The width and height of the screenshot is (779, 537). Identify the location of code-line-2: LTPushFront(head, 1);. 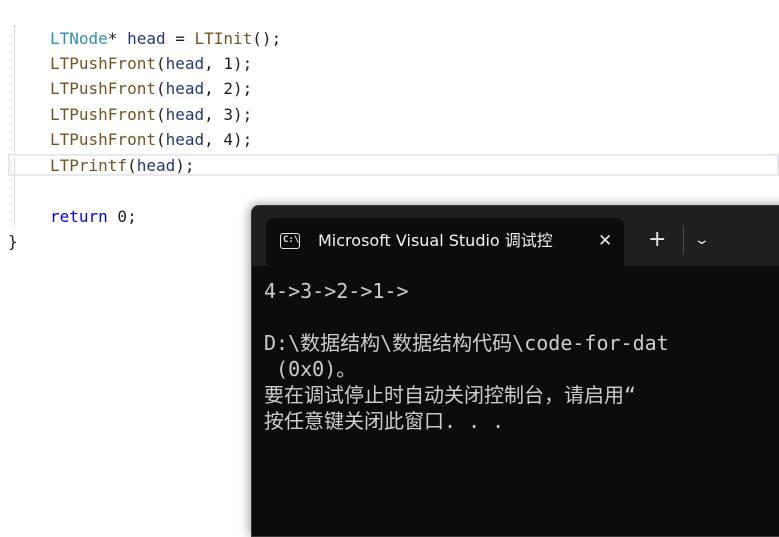
(151, 63).